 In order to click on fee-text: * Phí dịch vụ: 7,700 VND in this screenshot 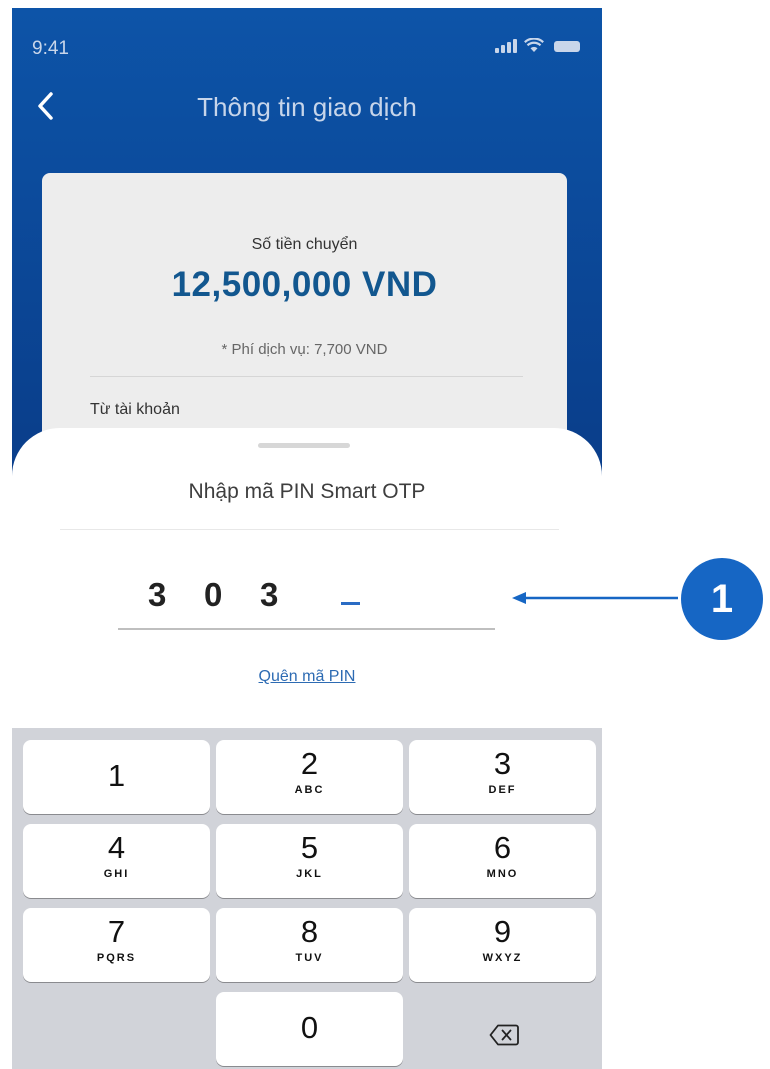, I will do `click(304, 349)`.